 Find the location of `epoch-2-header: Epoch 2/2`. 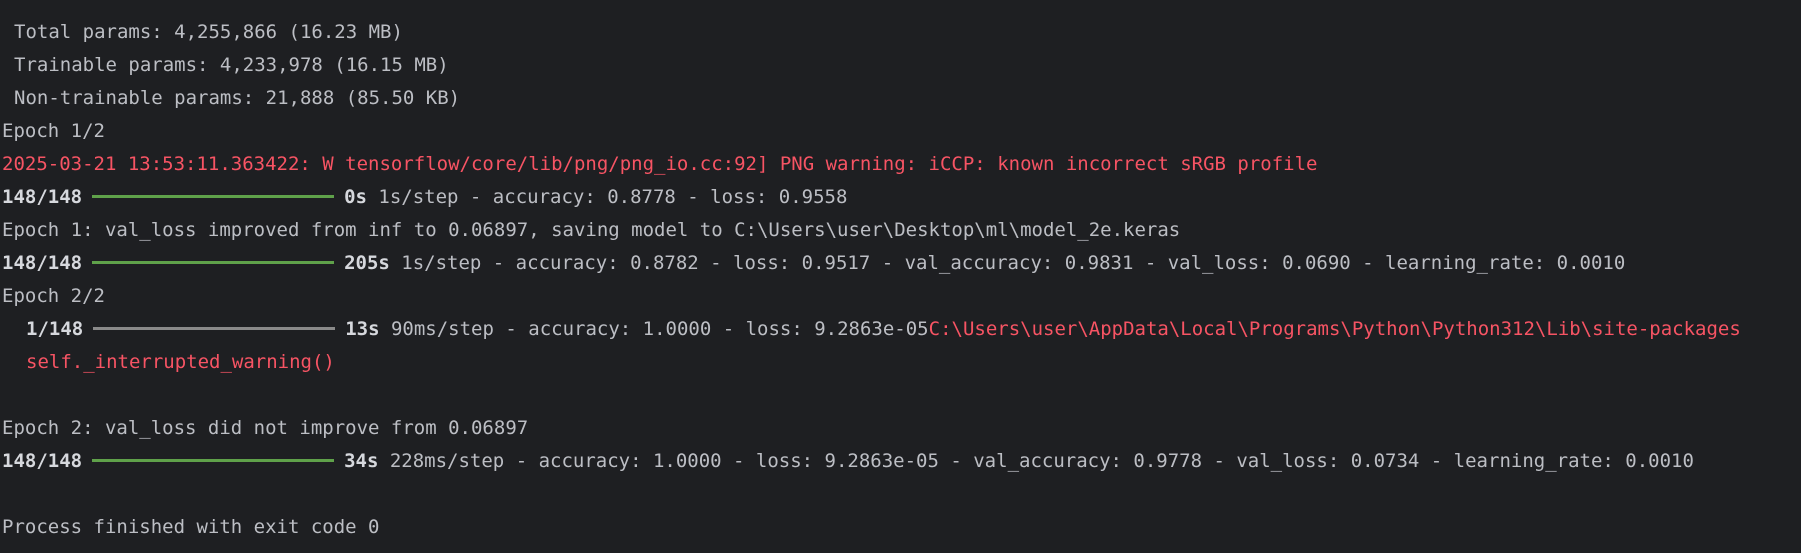

epoch-2-header: Epoch 2/2 is located at coordinates (53, 296).